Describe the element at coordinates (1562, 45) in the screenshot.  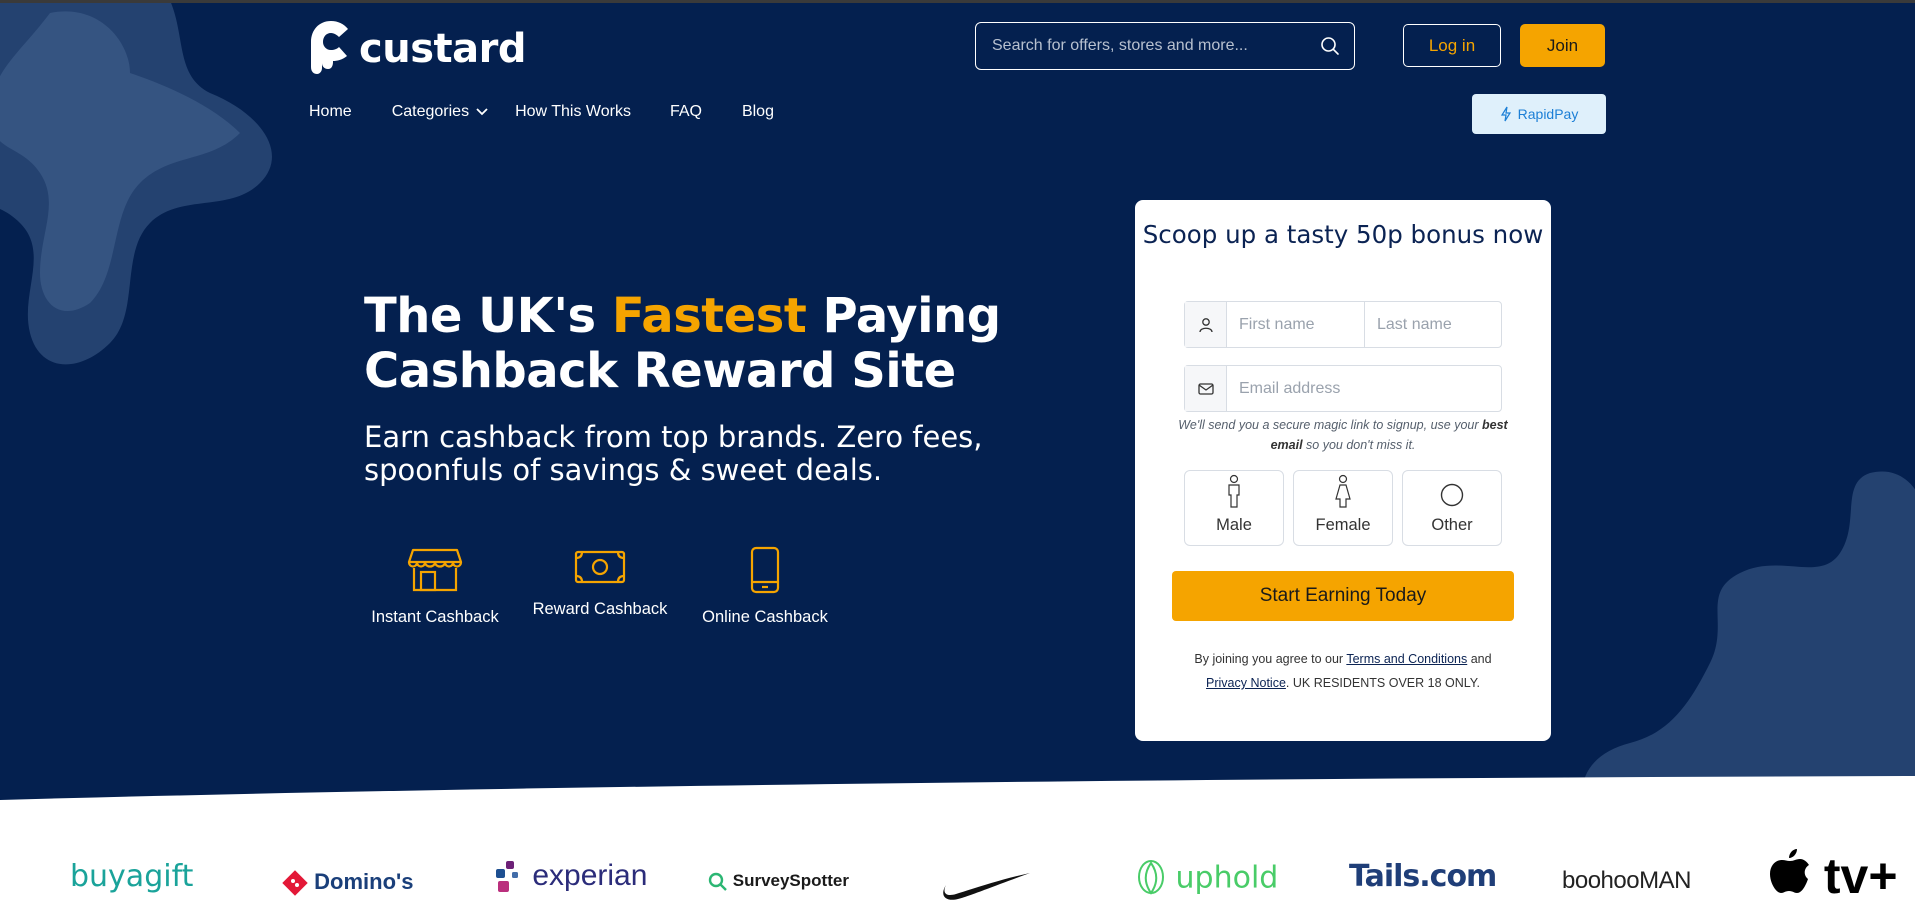
I see `join-button: Join` at that location.